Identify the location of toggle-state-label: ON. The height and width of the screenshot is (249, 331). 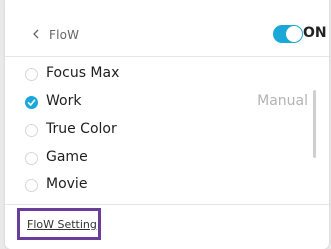
(315, 33).